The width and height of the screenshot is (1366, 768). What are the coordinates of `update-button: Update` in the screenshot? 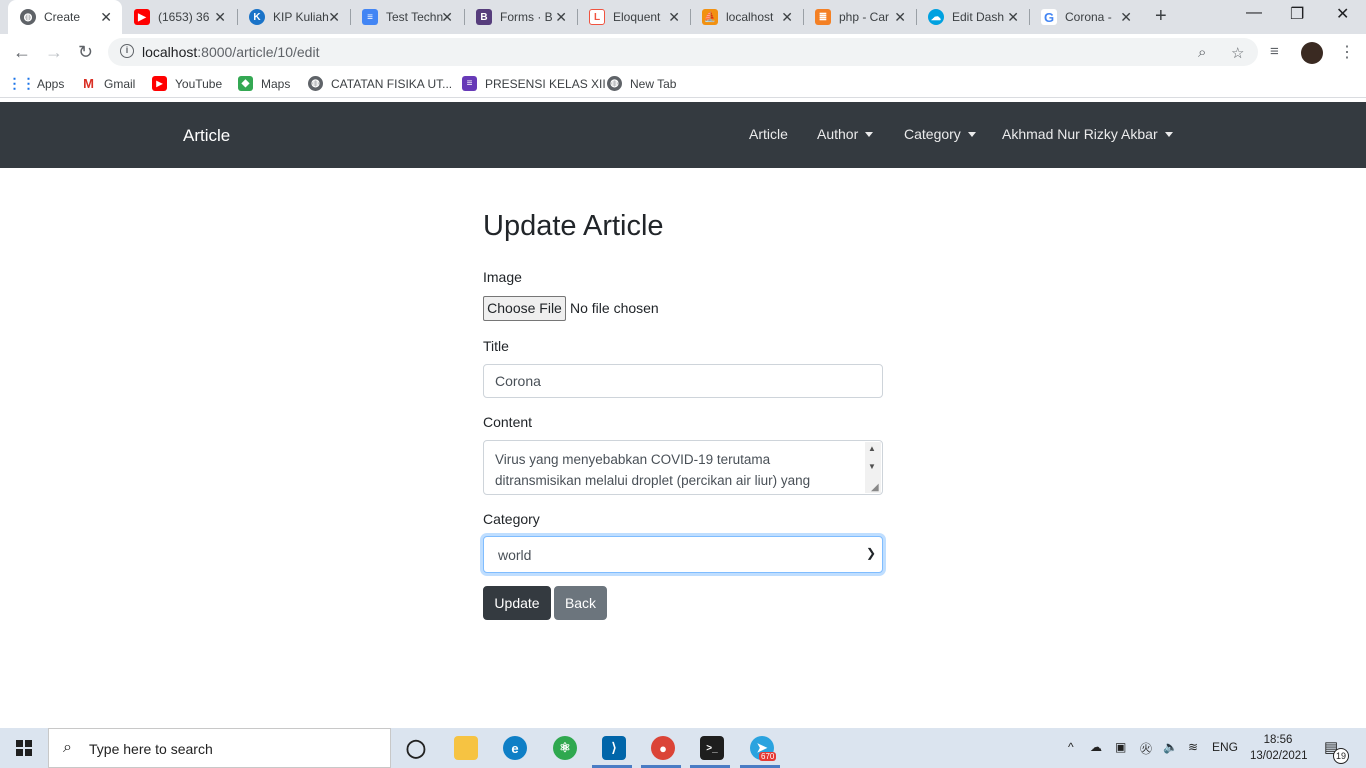 It's located at (517, 603).